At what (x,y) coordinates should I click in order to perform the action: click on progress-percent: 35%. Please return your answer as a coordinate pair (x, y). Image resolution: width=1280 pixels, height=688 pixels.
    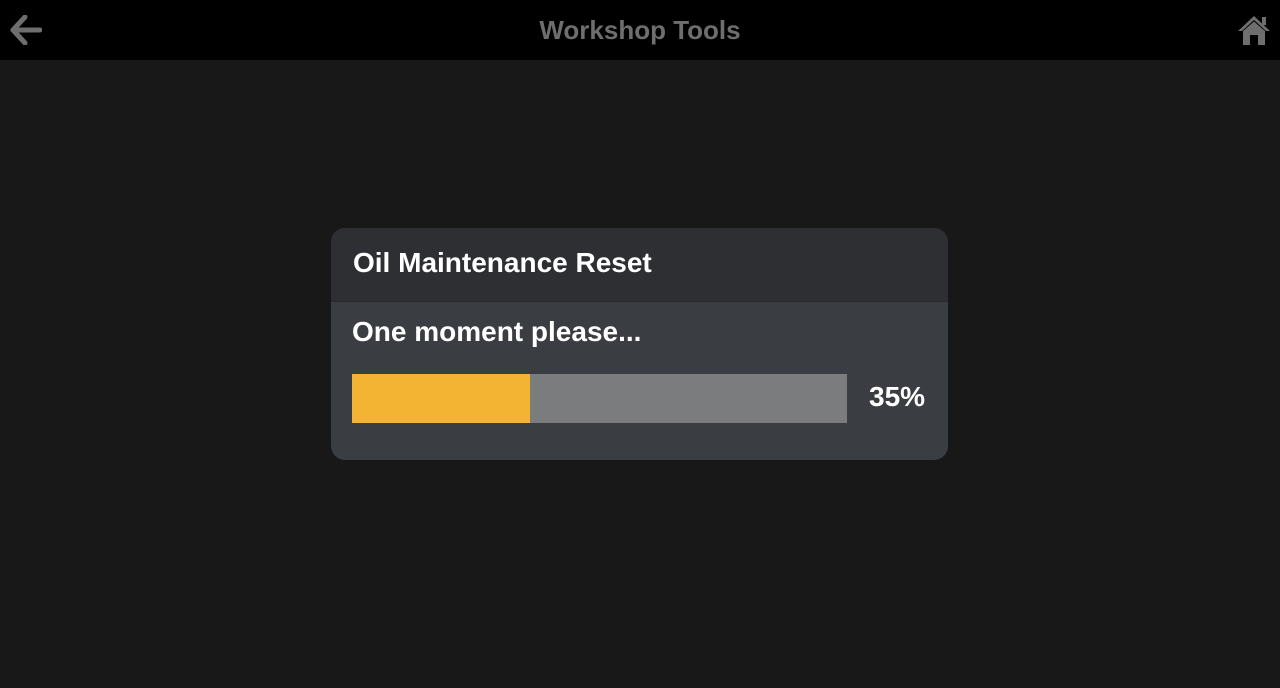
    Looking at the image, I should click on (897, 396).